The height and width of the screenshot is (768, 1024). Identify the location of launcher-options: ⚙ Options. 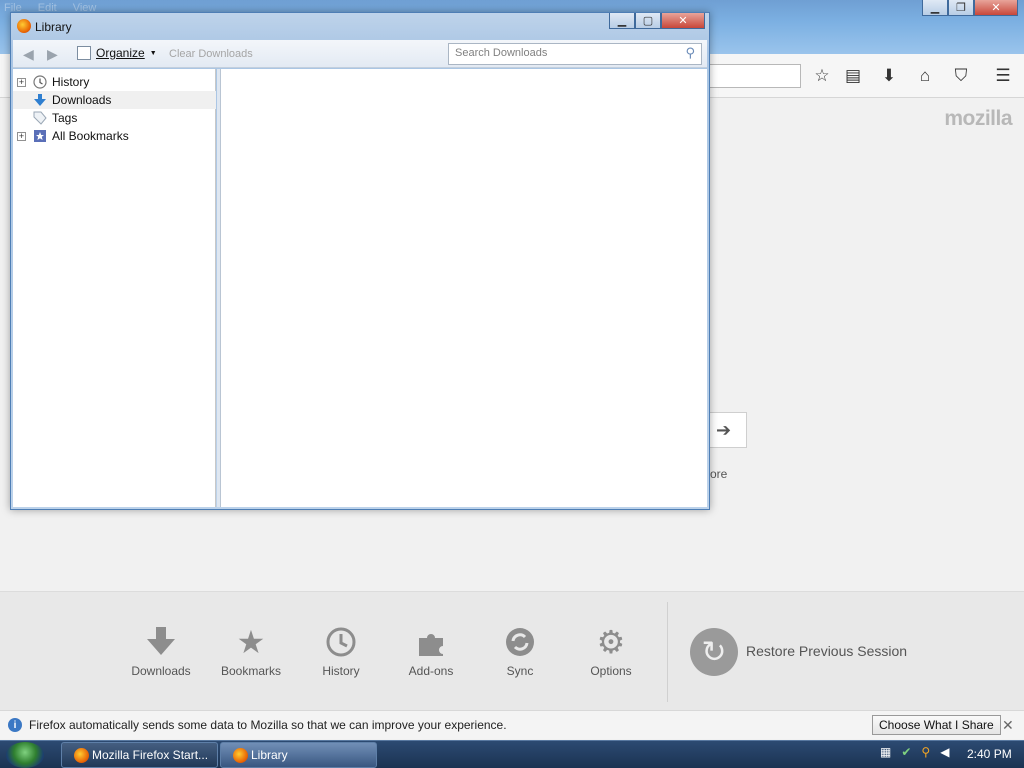
(611, 650).